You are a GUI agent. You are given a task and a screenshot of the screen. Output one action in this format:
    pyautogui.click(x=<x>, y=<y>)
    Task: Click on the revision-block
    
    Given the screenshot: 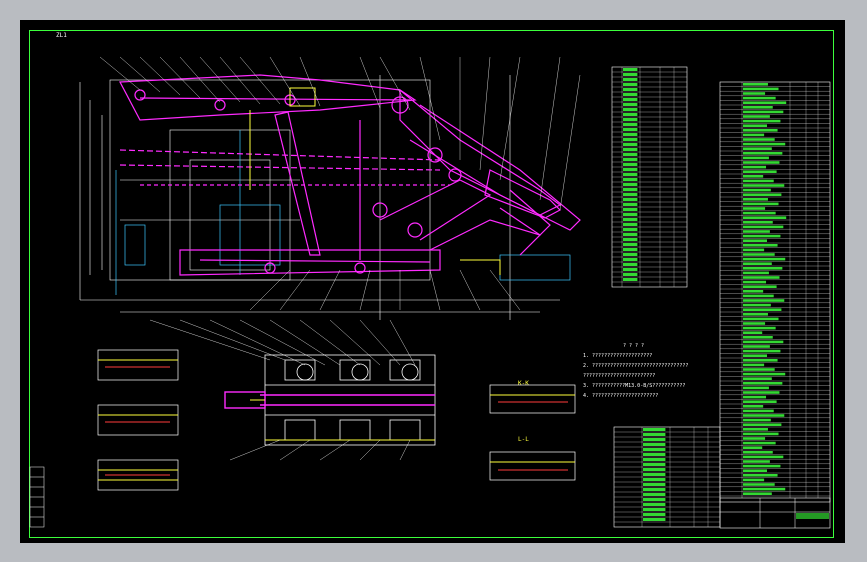 What is the action you would take?
    pyautogui.click(x=37, y=497)
    